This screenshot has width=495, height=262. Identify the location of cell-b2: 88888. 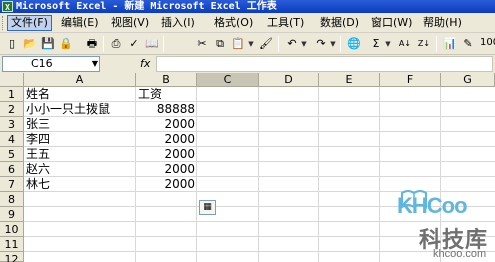
(166, 109).